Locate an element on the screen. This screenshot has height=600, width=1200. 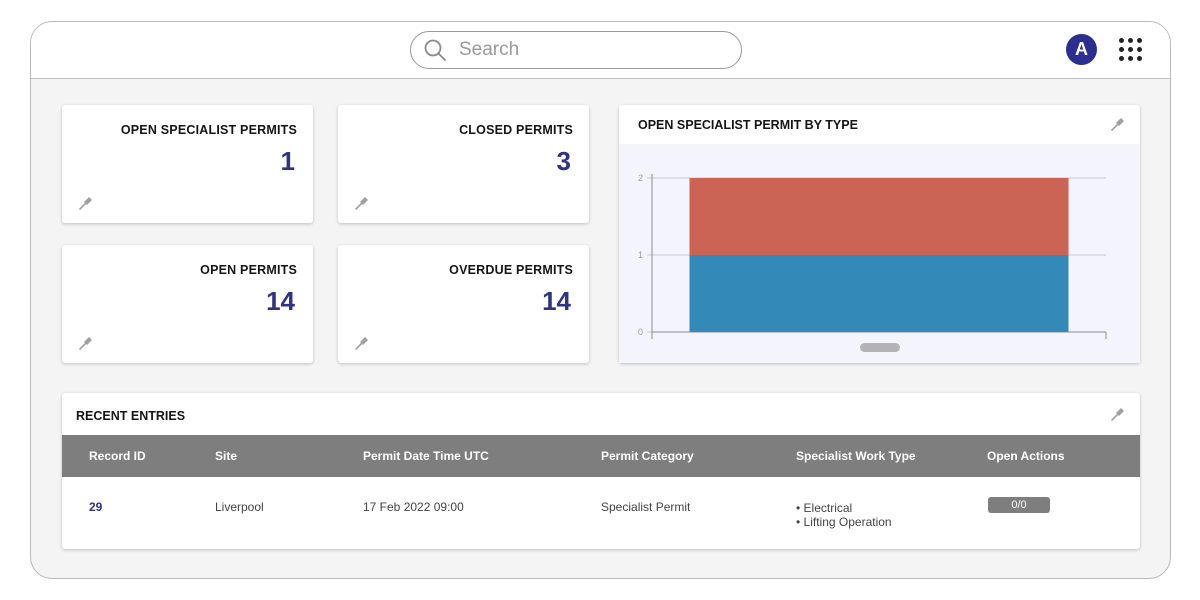
kpi-title: OVERDUE PERMITS is located at coordinates (511, 270).